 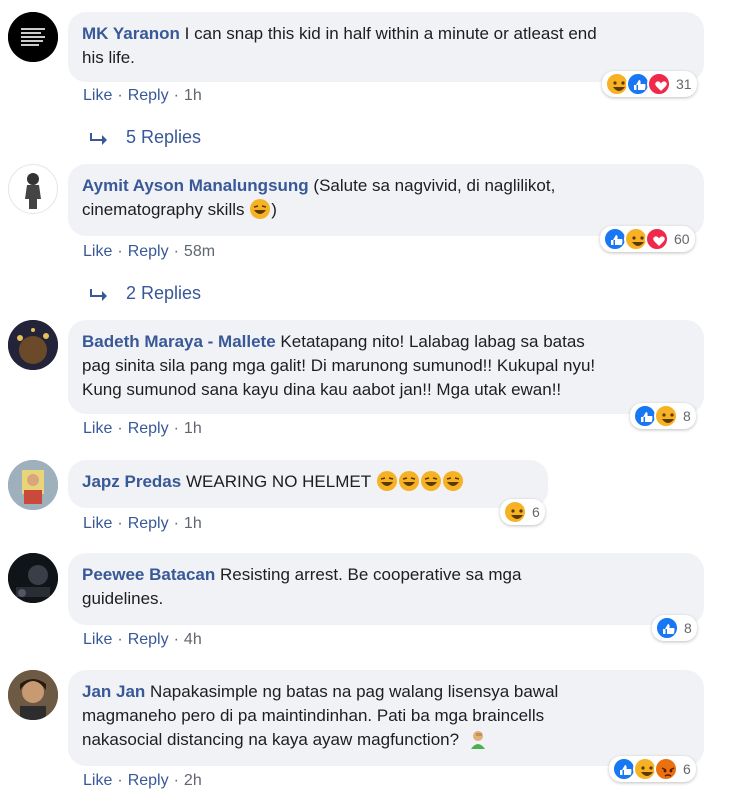 What do you see at coordinates (278, 481) in the screenshot?
I see `comment-text: WEARING NO HELMET` at bounding box center [278, 481].